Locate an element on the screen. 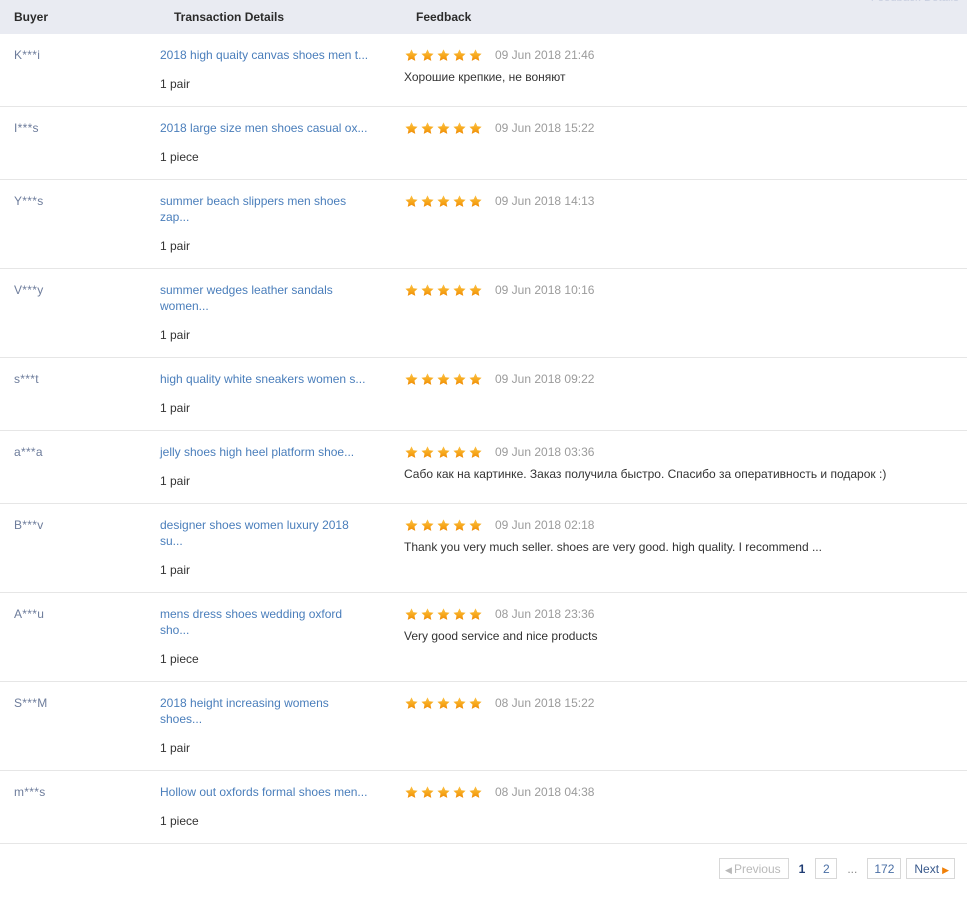 This screenshot has height=903, width=967. buyer-name: S***M is located at coordinates (31, 703).